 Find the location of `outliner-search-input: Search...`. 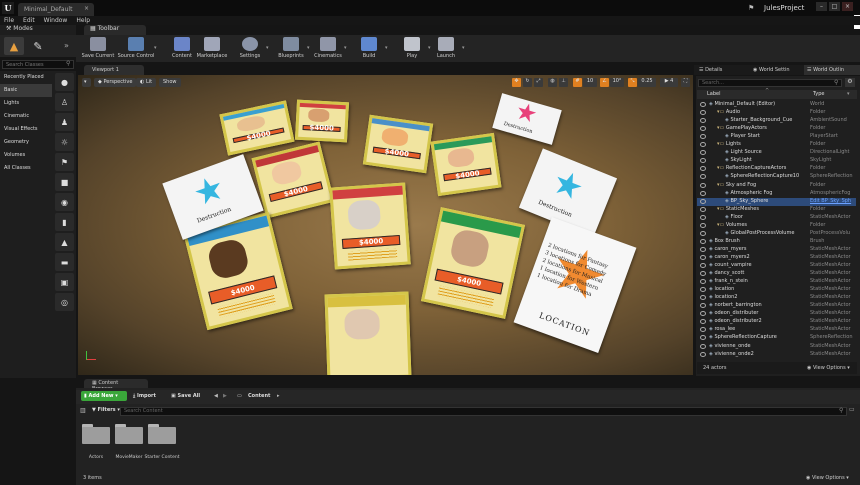

outliner-search-input: Search... is located at coordinates (770, 83).